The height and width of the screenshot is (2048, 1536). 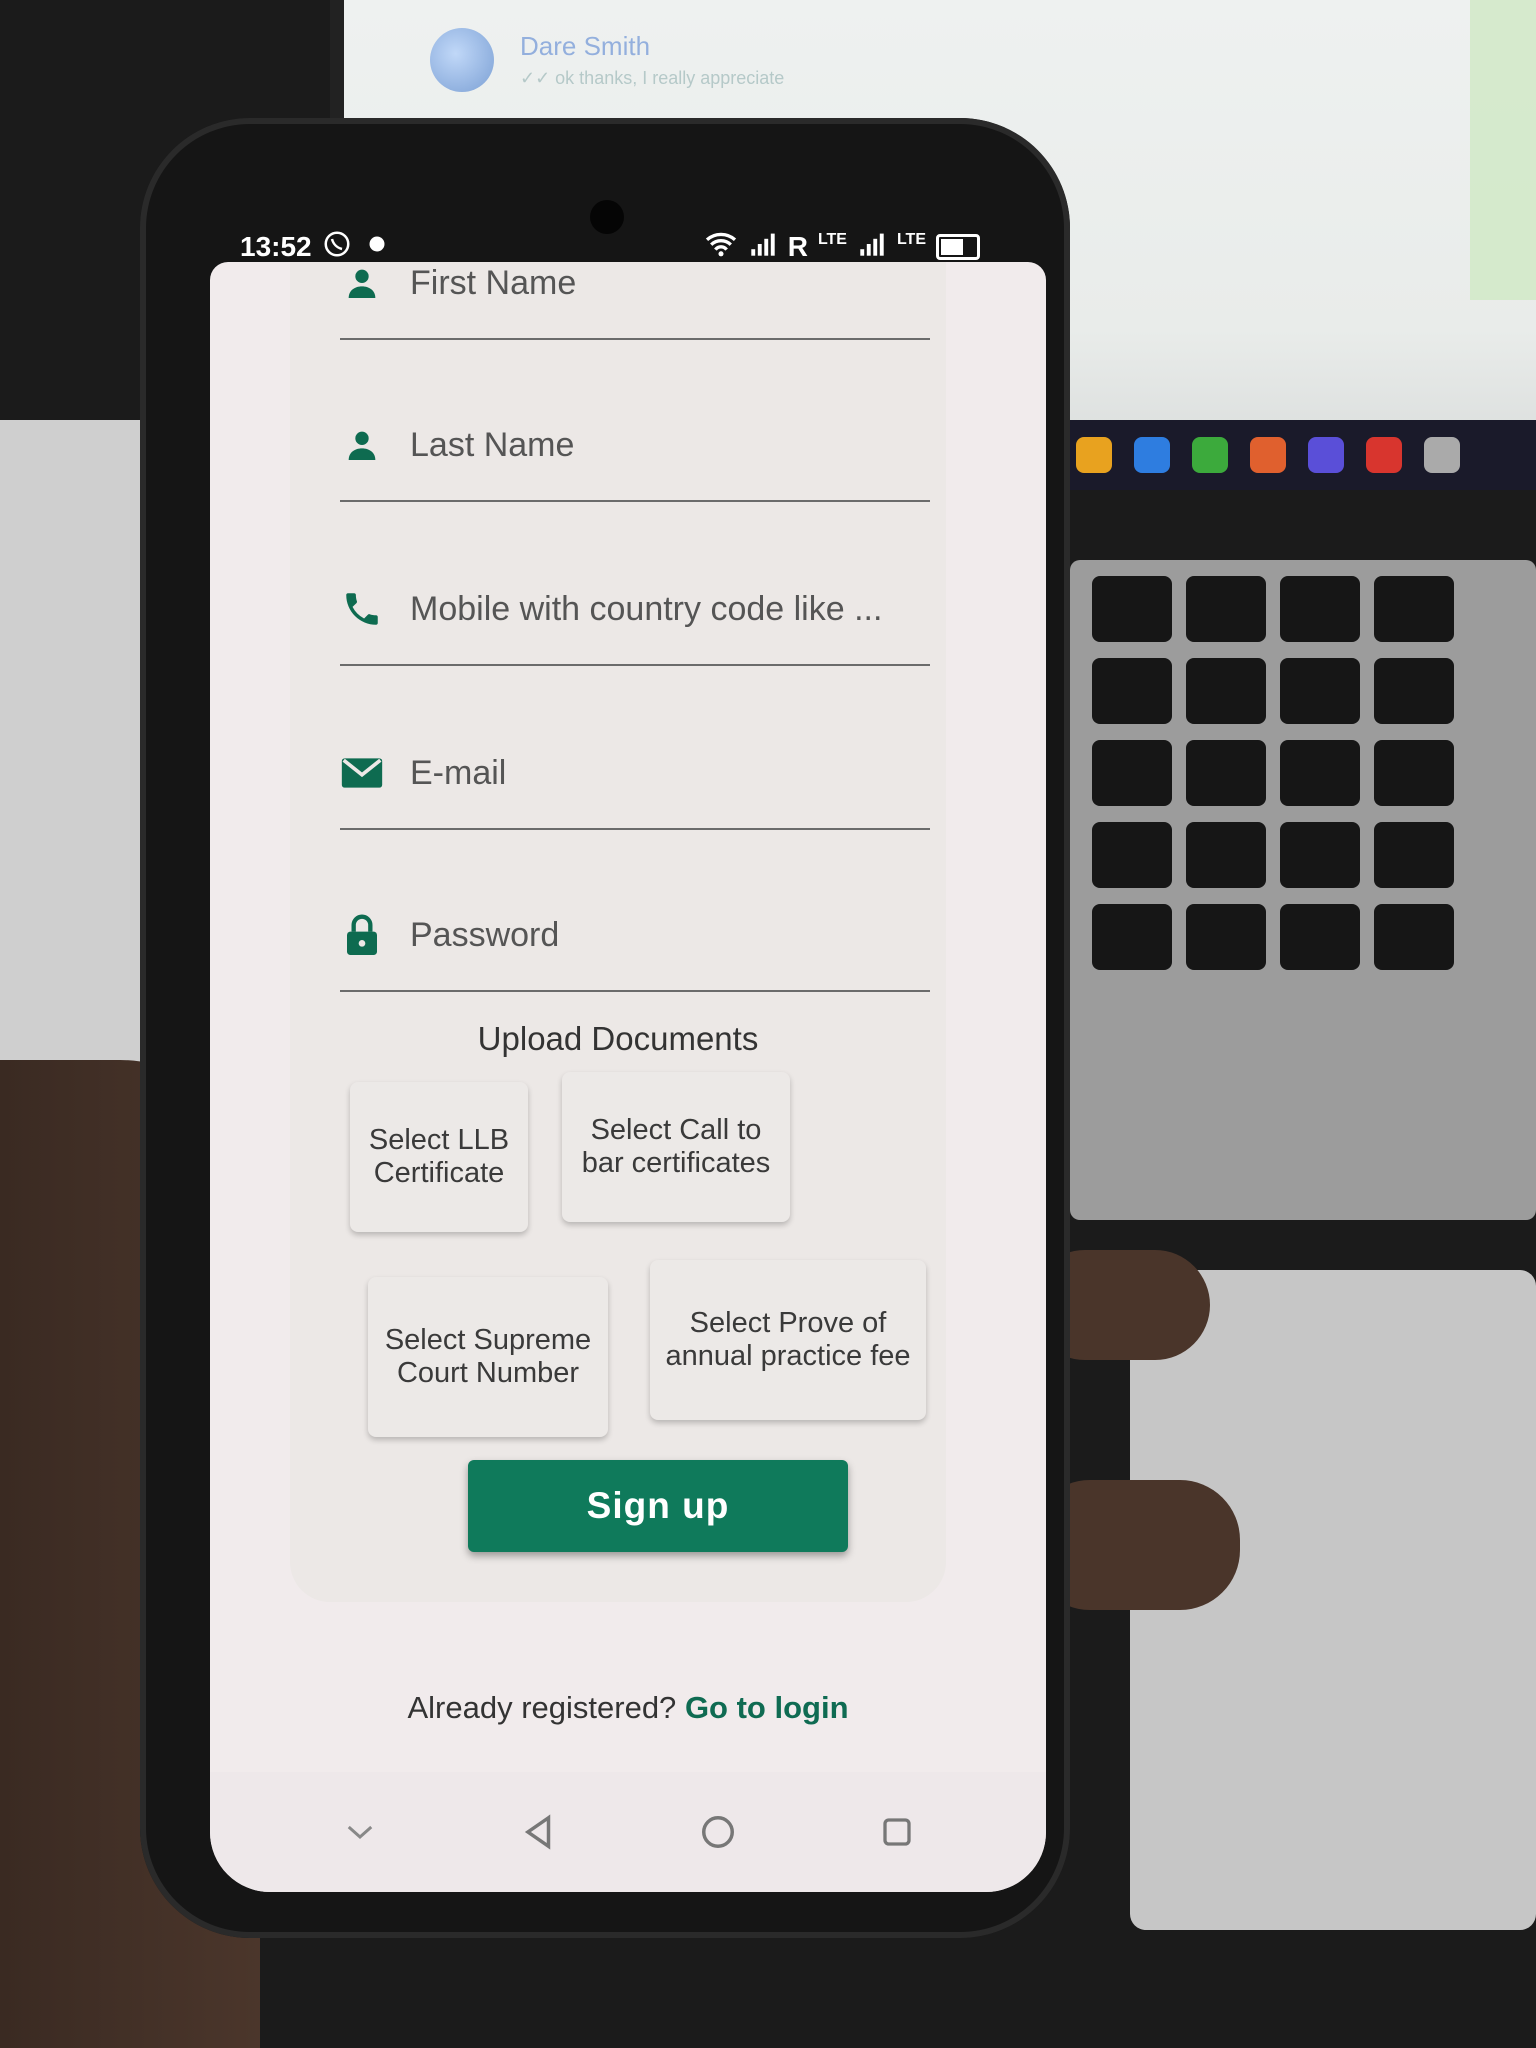 I want to click on background-taskbar, so click(x=1298, y=455).